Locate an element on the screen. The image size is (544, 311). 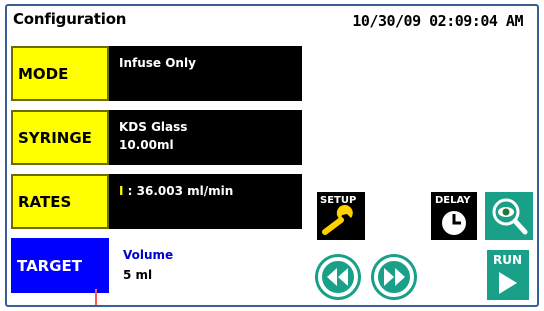
mode-row: MODE Infuse Only is located at coordinates (156, 73).